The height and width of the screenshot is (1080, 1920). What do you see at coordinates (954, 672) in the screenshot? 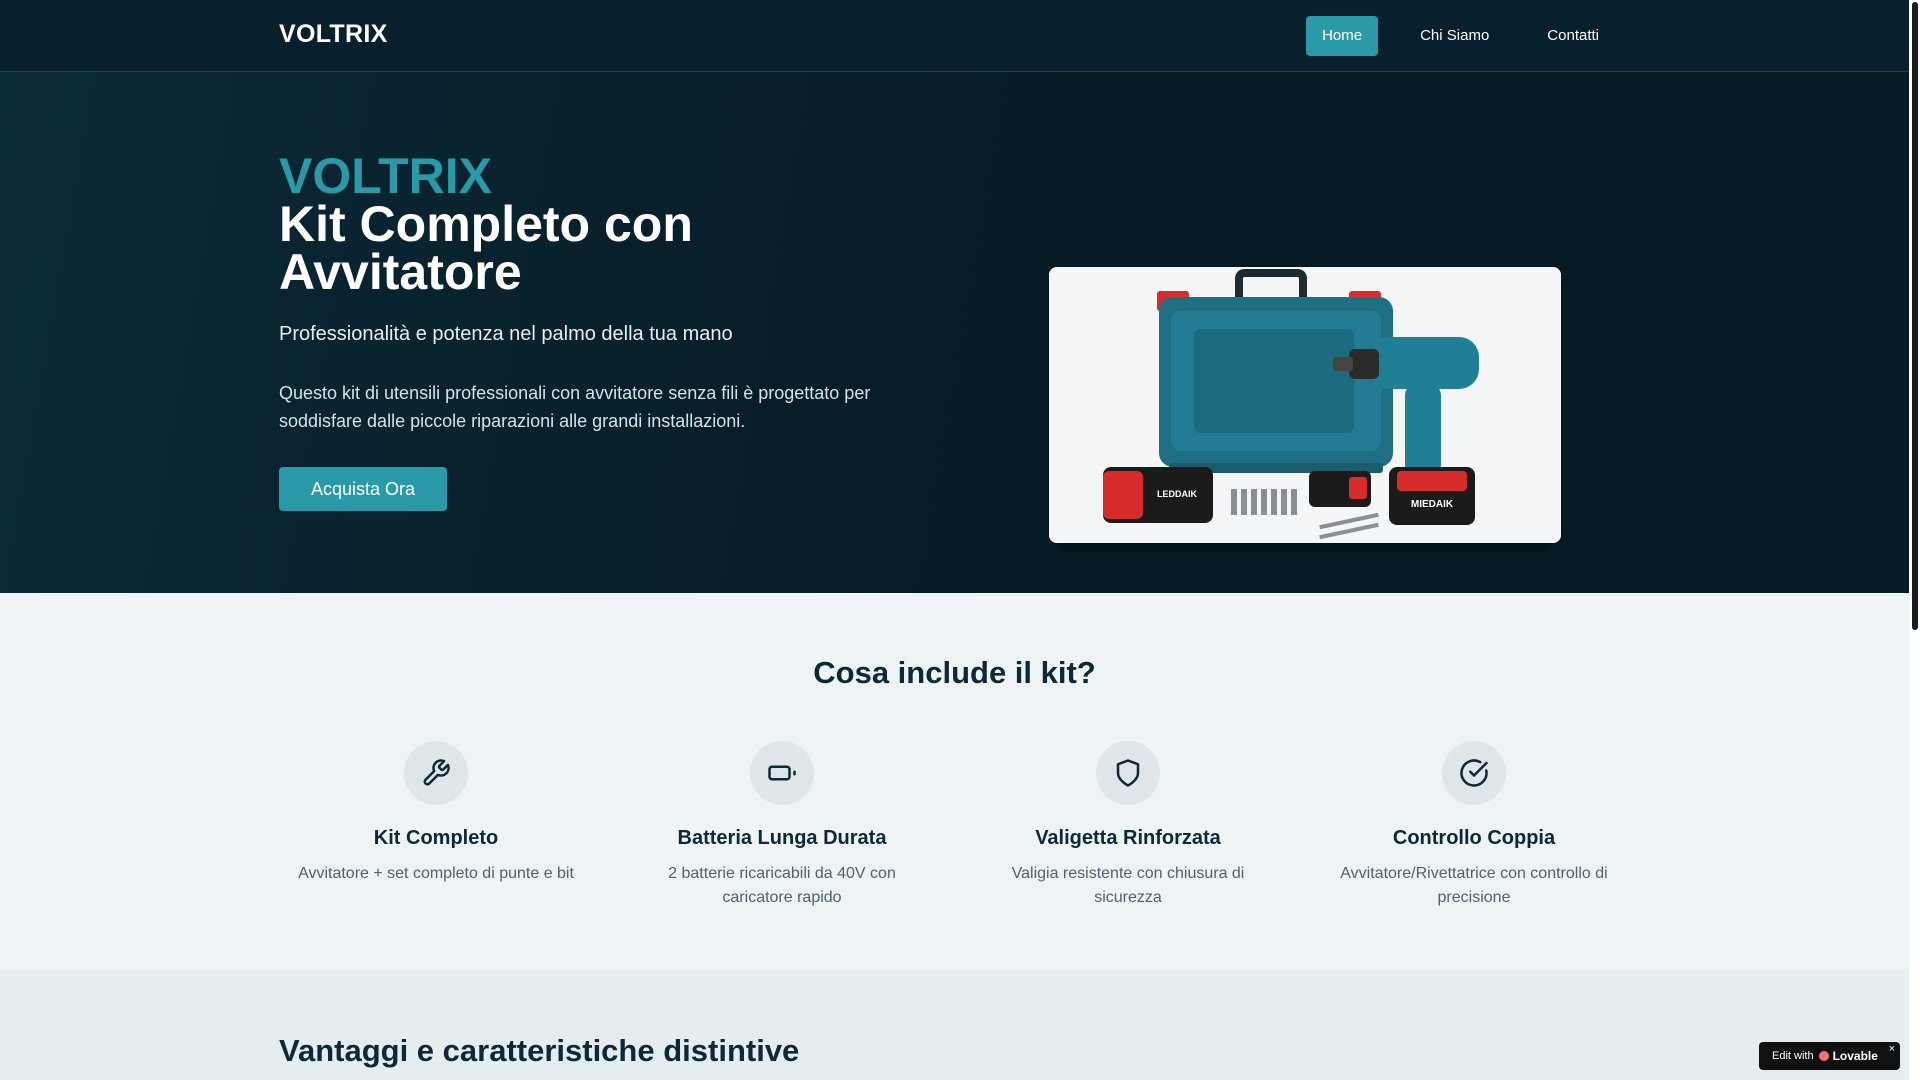
I see `features-title: Cosa include il kit?` at bounding box center [954, 672].